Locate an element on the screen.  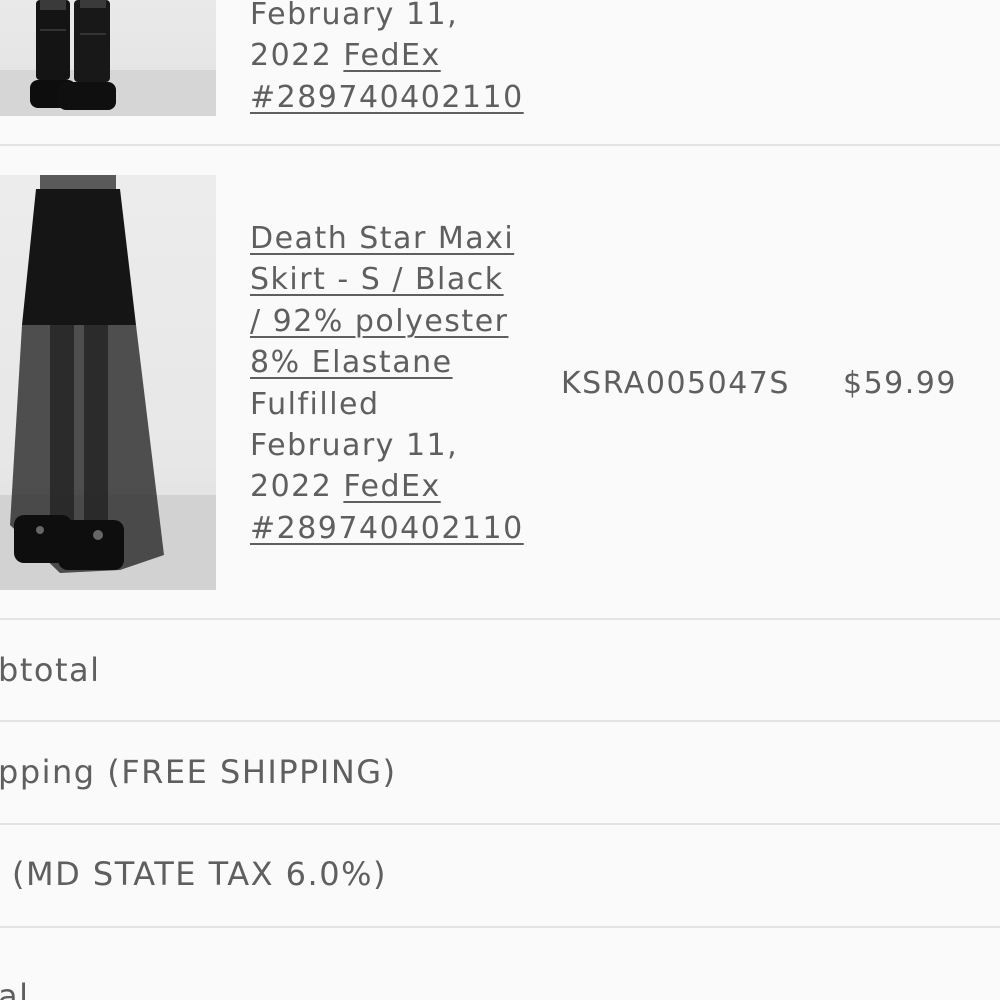
item-1-status-year: 2022 FedEx is located at coordinates (345, 56).